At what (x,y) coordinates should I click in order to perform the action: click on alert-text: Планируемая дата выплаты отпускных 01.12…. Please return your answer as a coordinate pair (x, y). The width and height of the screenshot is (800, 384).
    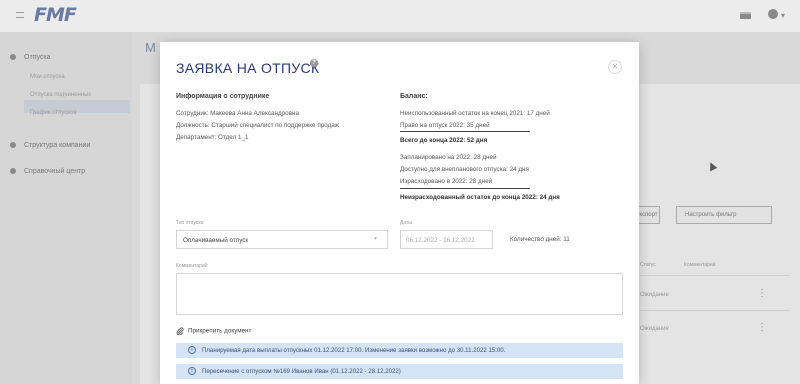
    Looking at the image, I should click on (354, 350).